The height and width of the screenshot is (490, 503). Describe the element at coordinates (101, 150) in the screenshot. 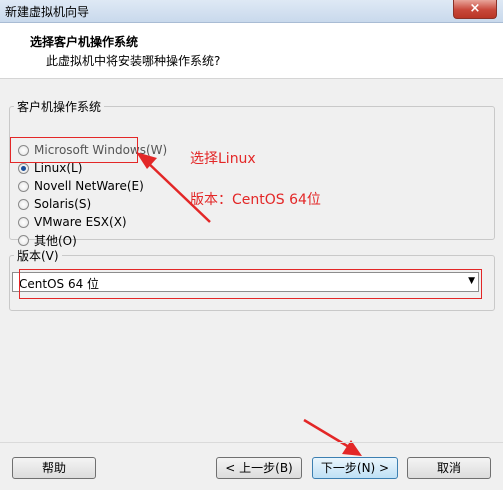

I see `radio-label: Microsoft Windows(W)` at that location.